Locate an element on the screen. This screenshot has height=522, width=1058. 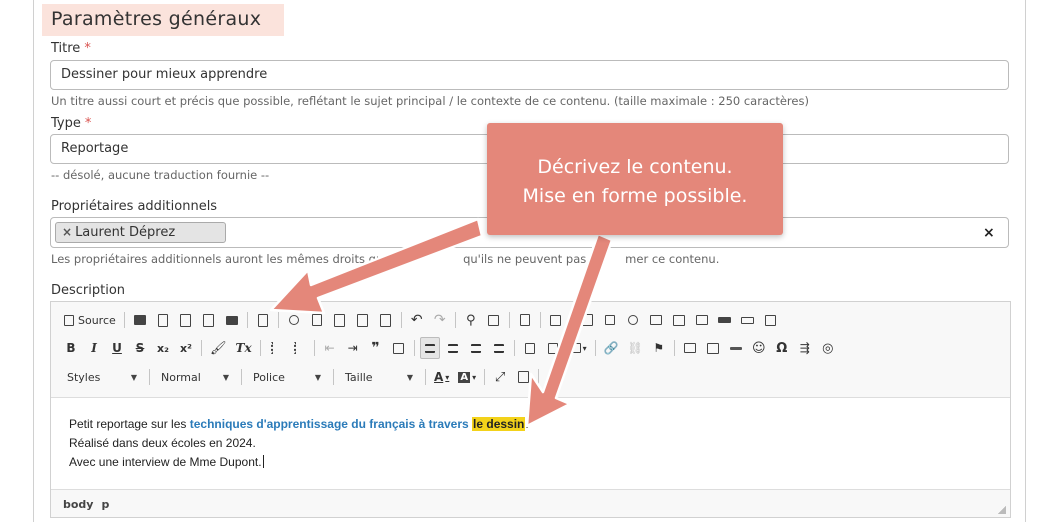
tag-remove-icon: × is located at coordinates (67, 232).